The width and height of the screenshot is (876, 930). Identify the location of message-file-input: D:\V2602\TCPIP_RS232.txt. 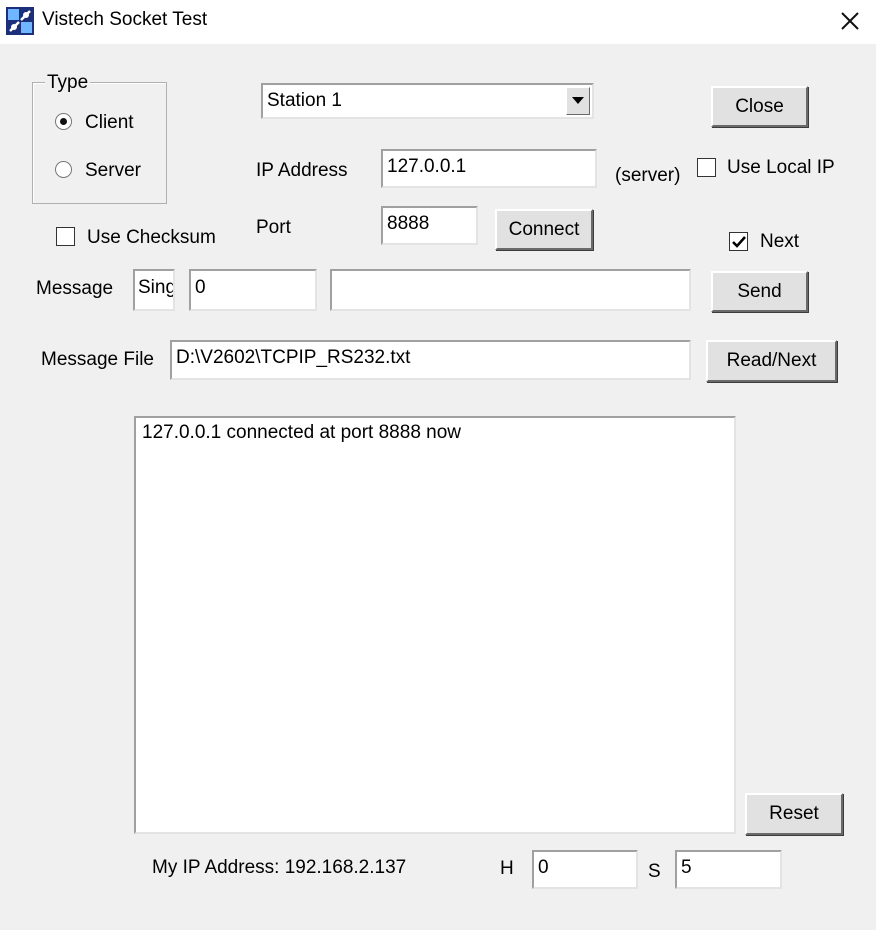
(430, 360).